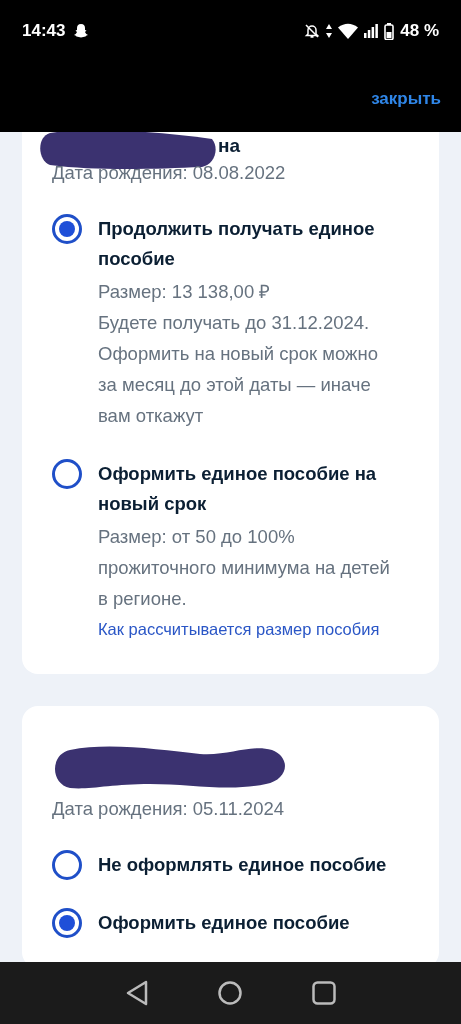 The image size is (461, 1024). What do you see at coordinates (324, 993) in the screenshot?
I see `recents-icon` at bounding box center [324, 993].